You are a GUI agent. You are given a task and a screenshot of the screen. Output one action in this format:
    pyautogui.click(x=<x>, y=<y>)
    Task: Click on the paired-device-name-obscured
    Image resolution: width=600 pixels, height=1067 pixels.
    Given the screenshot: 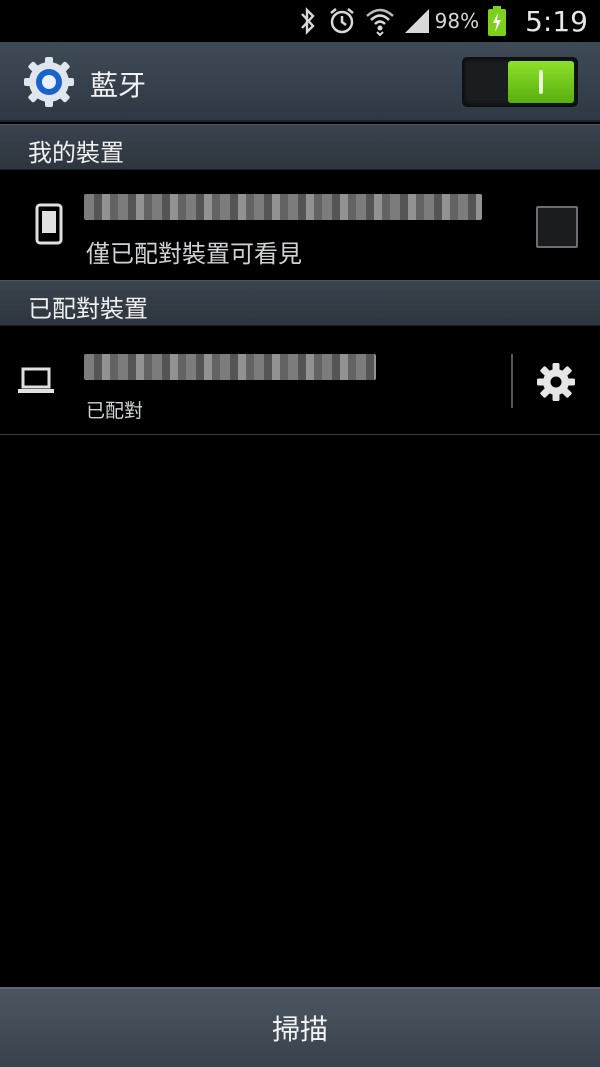 What is the action you would take?
    pyautogui.click(x=230, y=367)
    